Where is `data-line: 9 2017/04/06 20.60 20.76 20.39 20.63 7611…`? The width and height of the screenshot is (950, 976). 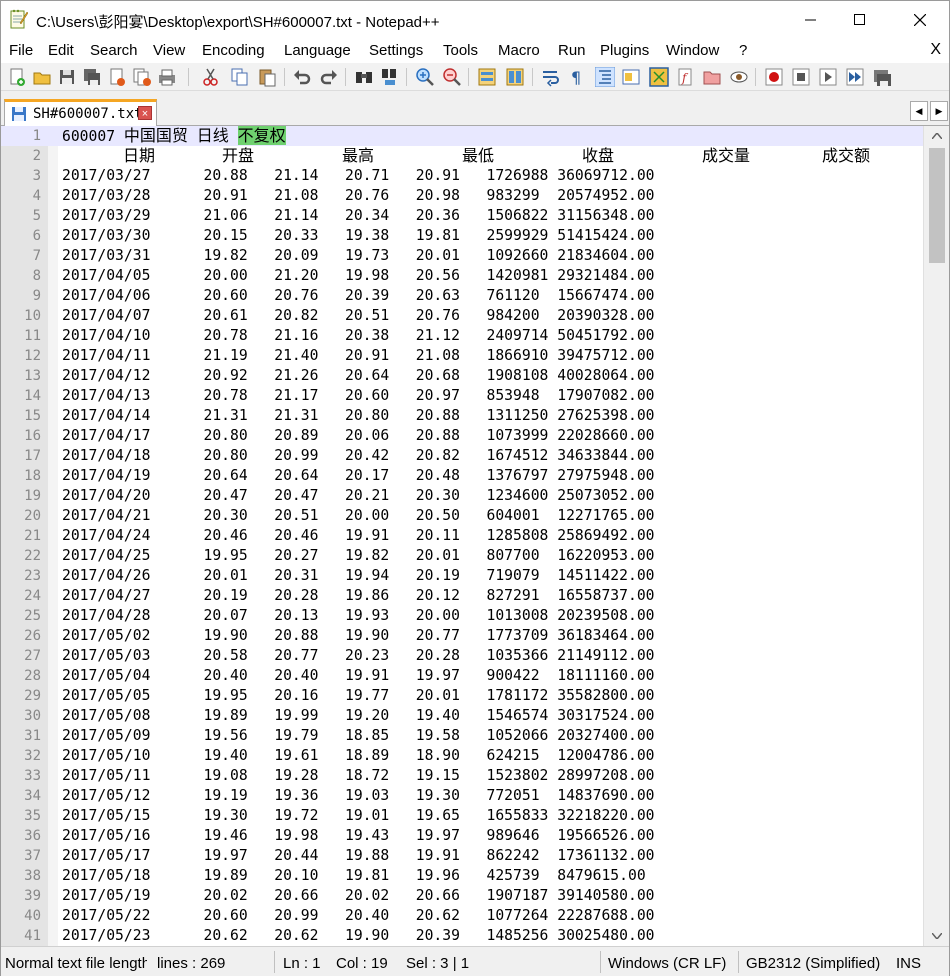
data-line: 9 2017/04/06 20.60 20.76 20.39 20.63 7611… is located at coordinates (462, 296).